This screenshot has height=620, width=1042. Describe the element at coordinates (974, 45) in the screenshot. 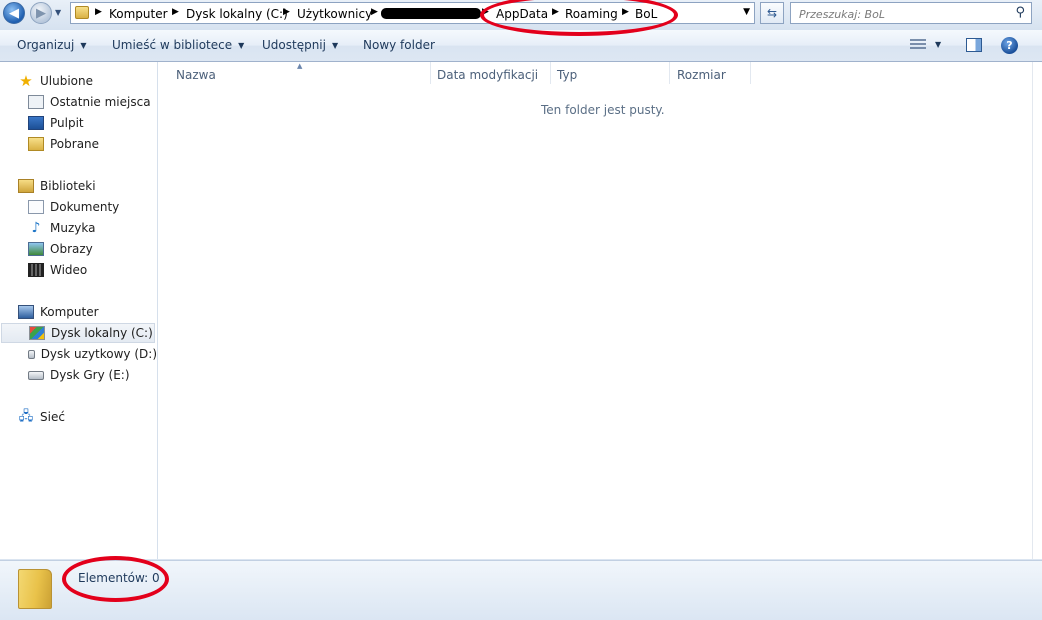

I see `preview-pane-icon` at that location.